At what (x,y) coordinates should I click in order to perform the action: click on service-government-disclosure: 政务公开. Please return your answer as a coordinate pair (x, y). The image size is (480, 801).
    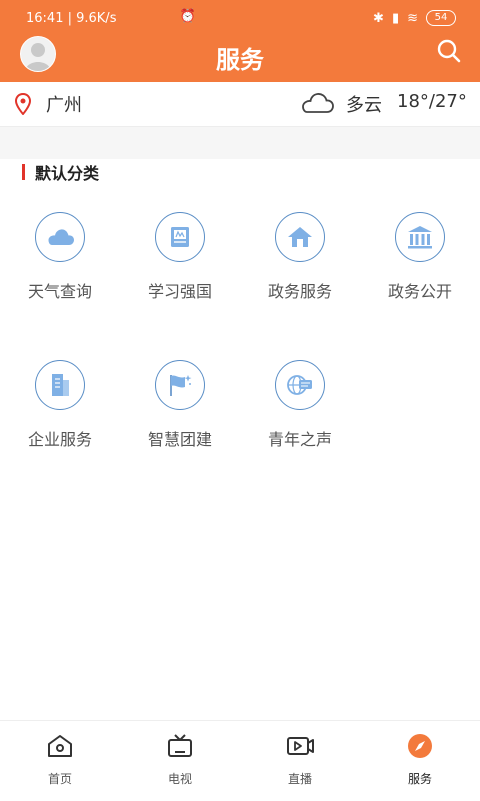
    Looking at the image, I should click on (420, 257).